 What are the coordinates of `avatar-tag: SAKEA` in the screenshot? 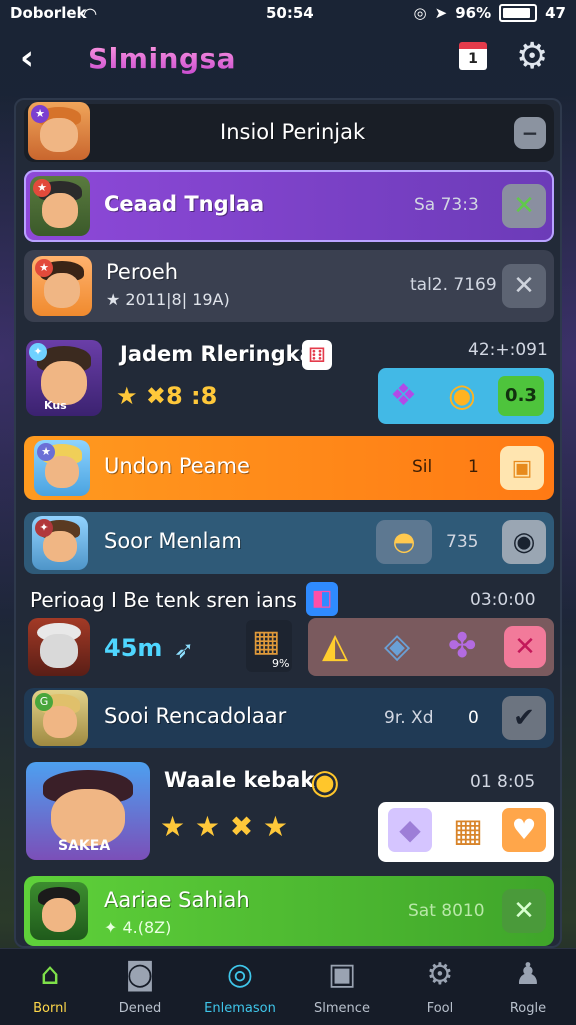 It's located at (84, 846).